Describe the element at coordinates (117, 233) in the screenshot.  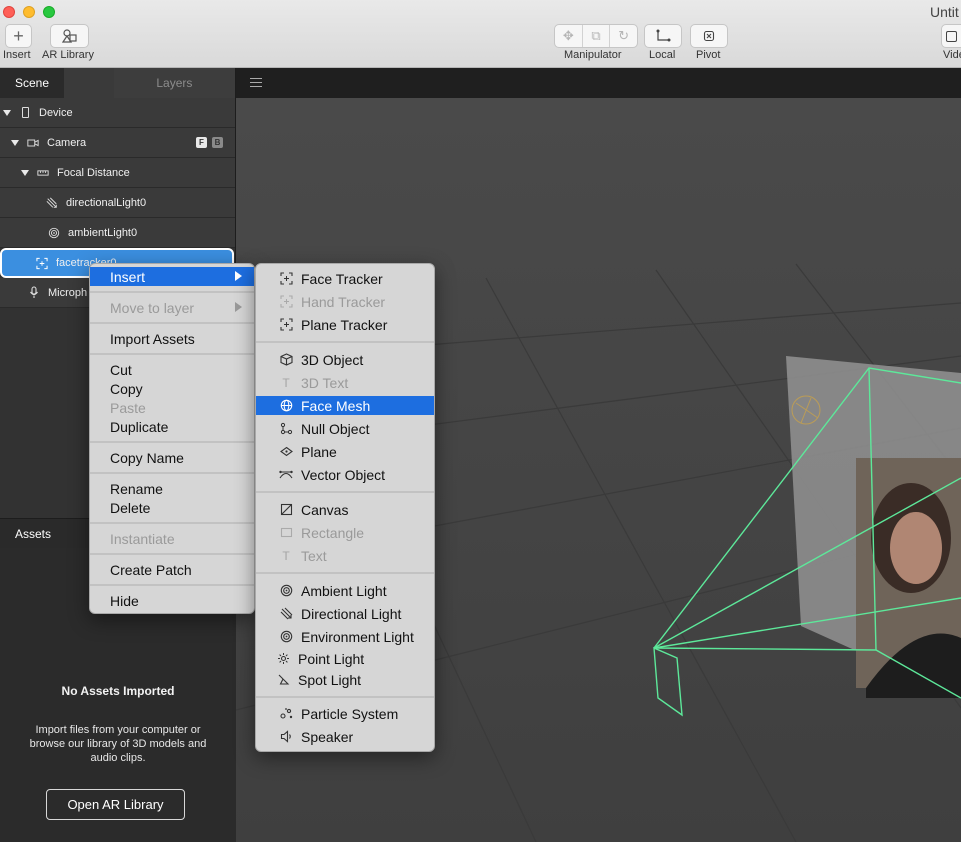
I see `tree-item-ambient-light: ambientLight0` at that location.